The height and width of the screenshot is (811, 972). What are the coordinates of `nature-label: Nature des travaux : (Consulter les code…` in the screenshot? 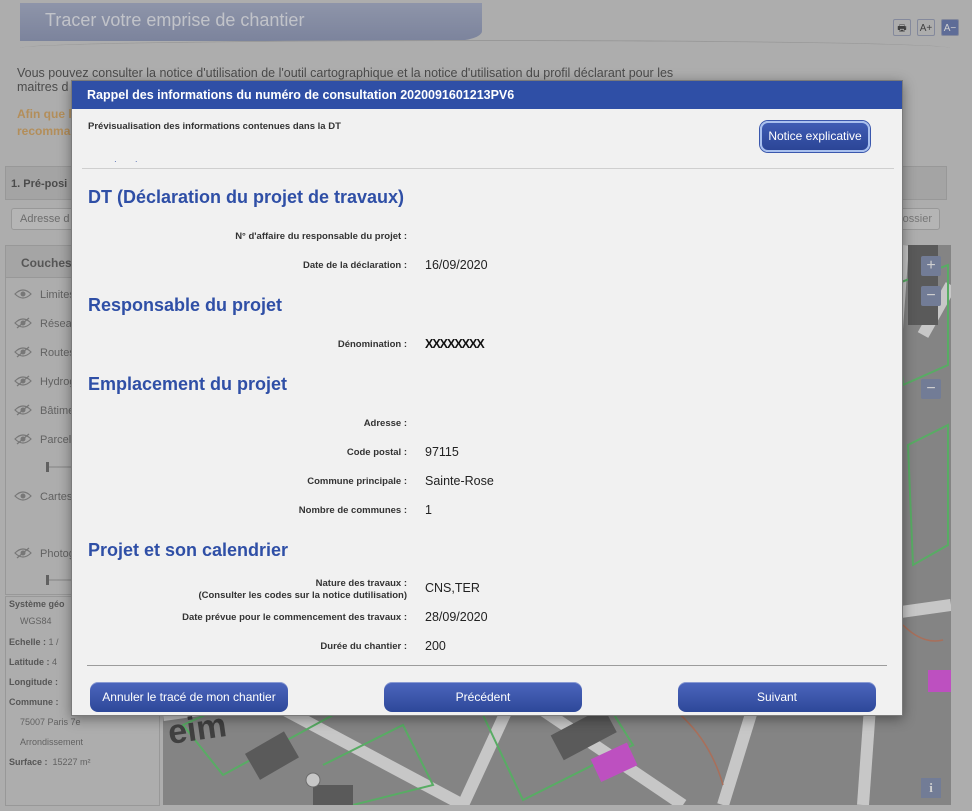 It's located at (302, 590).